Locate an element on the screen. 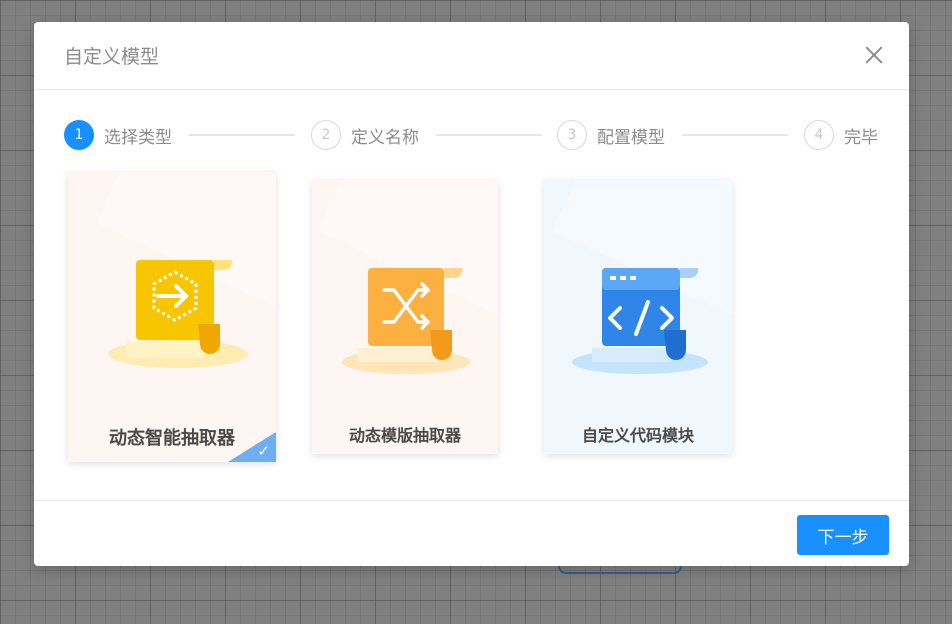  dialog-header: 自定义模型 is located at coordinates (471, 56).